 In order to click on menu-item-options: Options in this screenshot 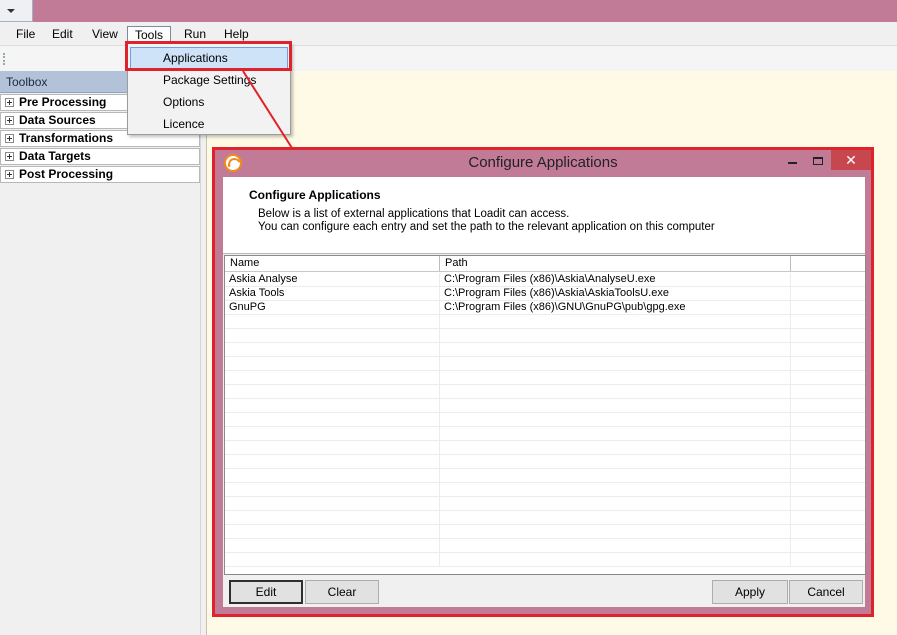, I will do `click(209, 102)`.